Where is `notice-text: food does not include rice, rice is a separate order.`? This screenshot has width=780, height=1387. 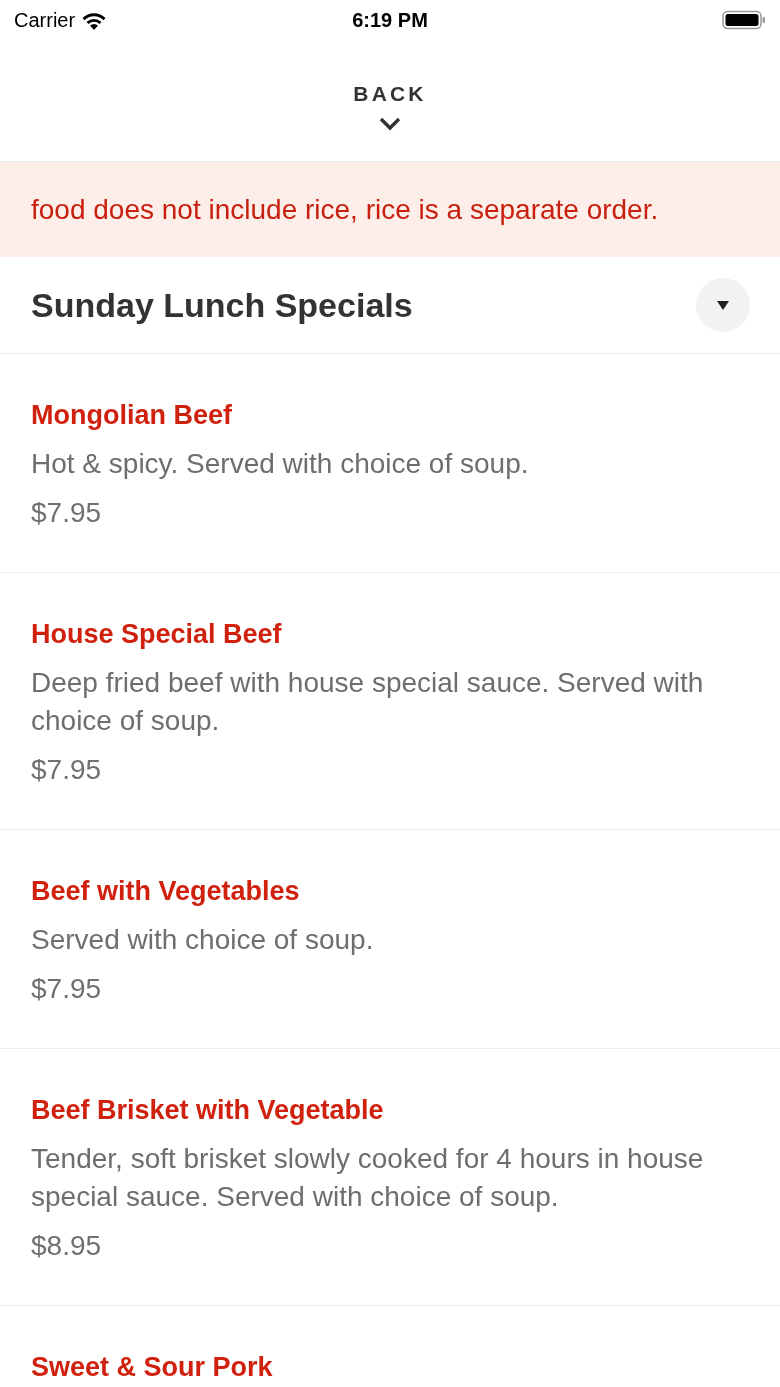
notice-text: food does not include rice, rice is a separate order. is located at coordinates (345, 209).